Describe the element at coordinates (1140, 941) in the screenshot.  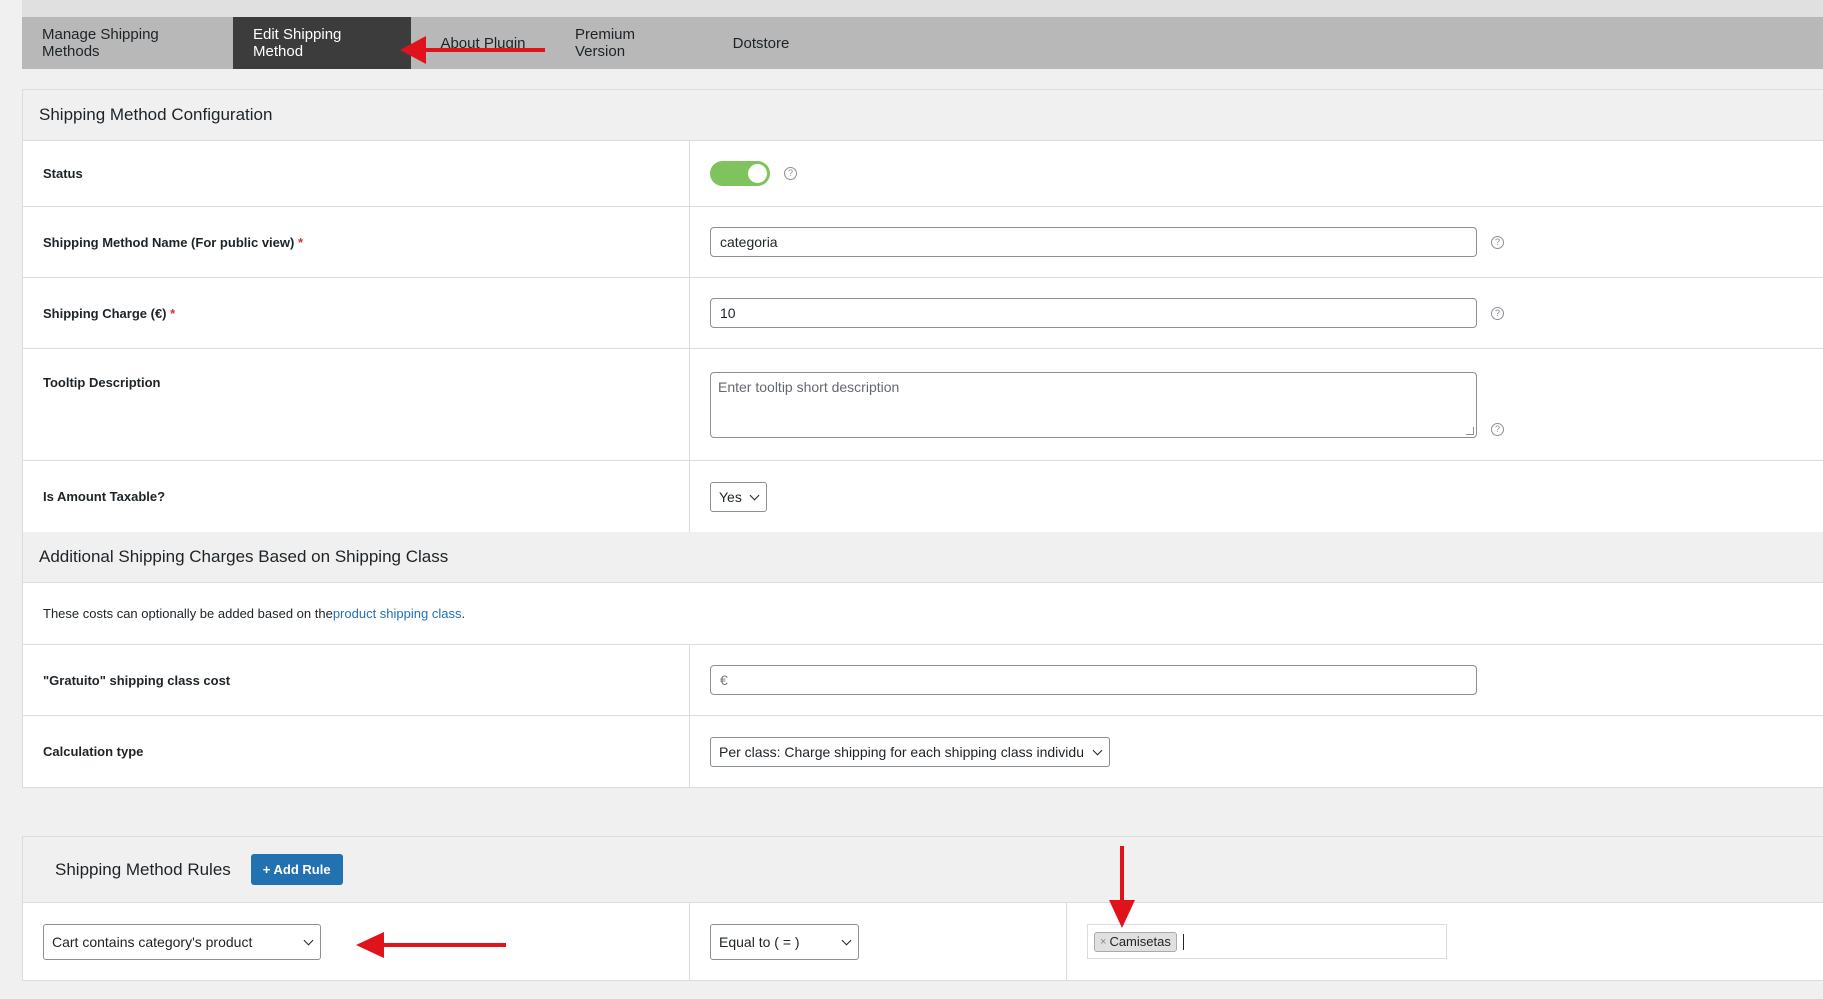
I see `tag-label: Camisetas` at that location.